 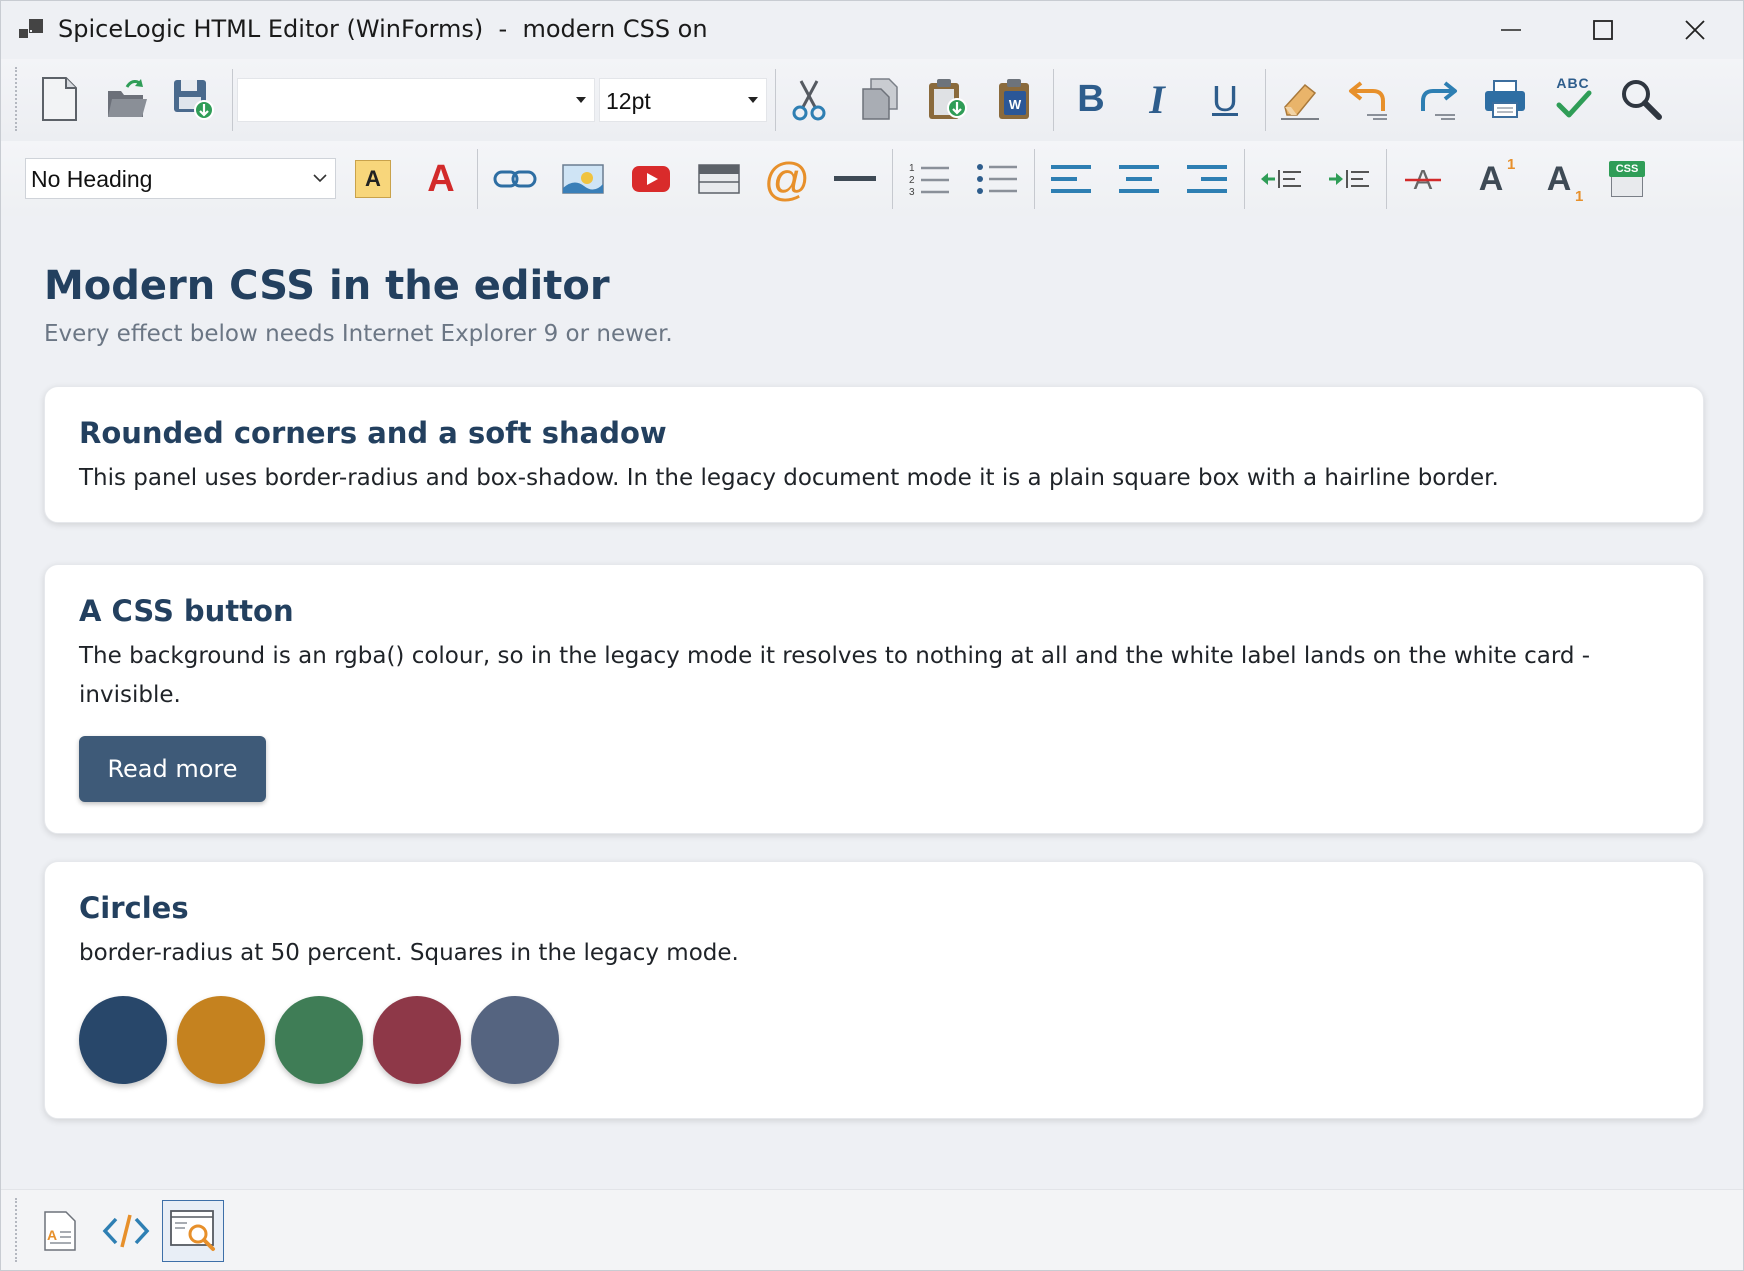 I want to click on undo-button, so click(x=1369, y=99).